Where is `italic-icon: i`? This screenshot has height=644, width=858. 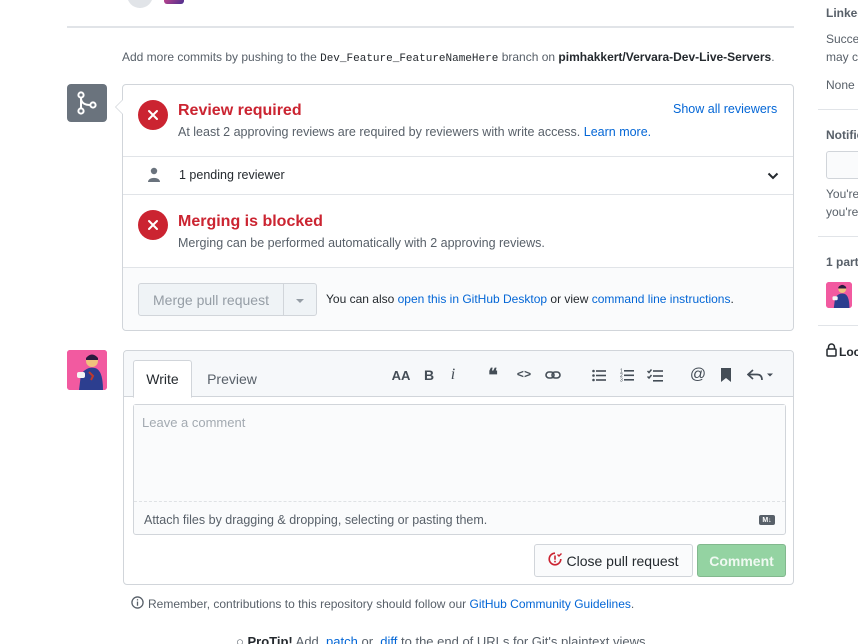 italic-icon: i is located at coordinates (453, 375).